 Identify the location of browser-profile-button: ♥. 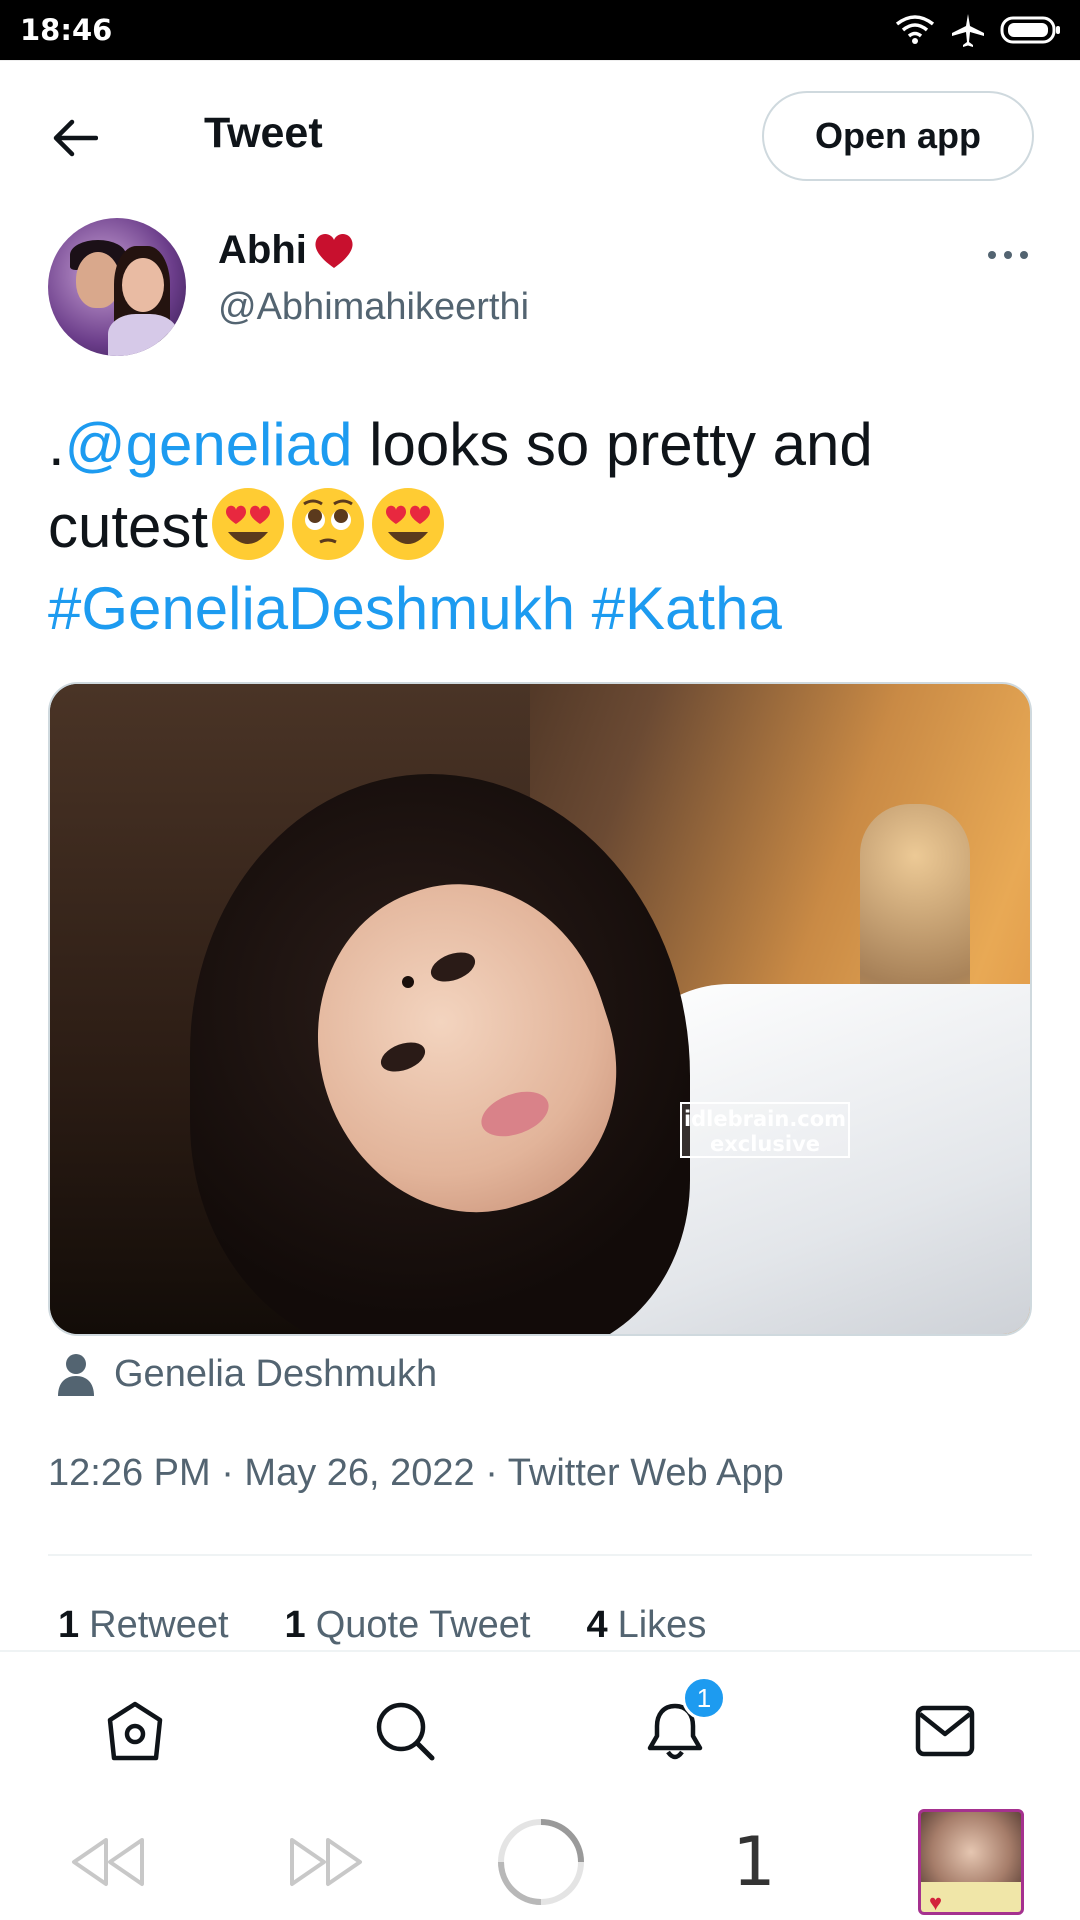
(971, 1862).